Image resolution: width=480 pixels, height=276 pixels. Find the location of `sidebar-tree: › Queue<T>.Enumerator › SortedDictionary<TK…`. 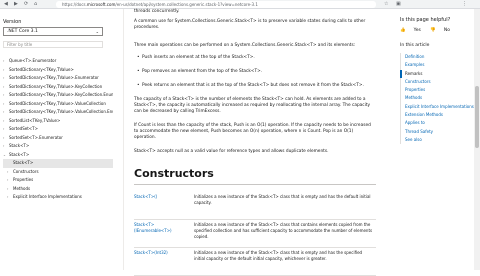

sidebar-tree: › Queue<T>.Enumerator › SortedDictionary<TK… is located at coordinates (58, 129).